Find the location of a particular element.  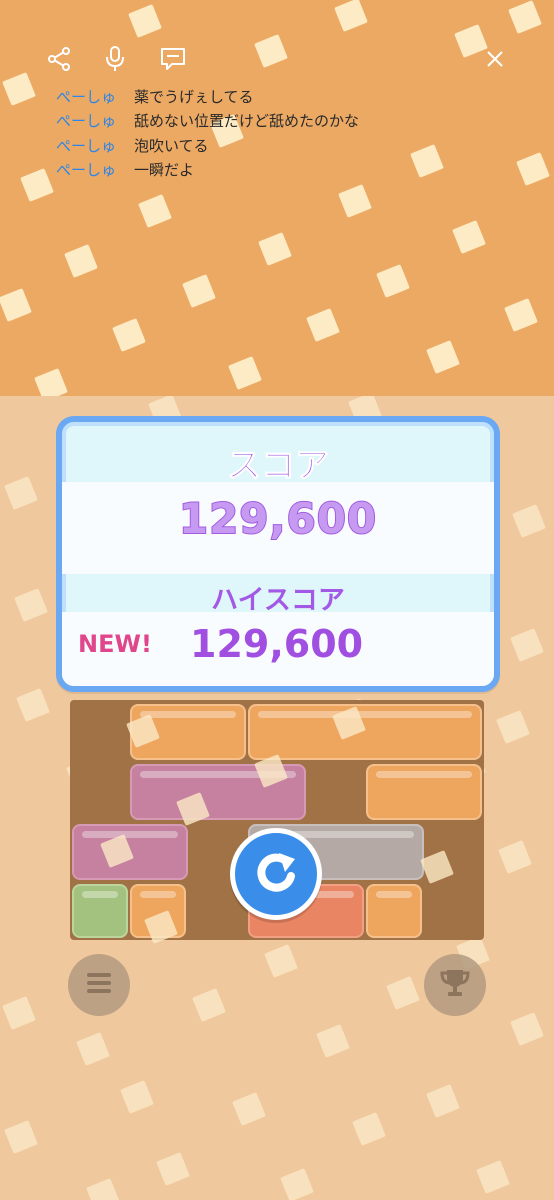

retry-button is located at coordinates (276, 874).